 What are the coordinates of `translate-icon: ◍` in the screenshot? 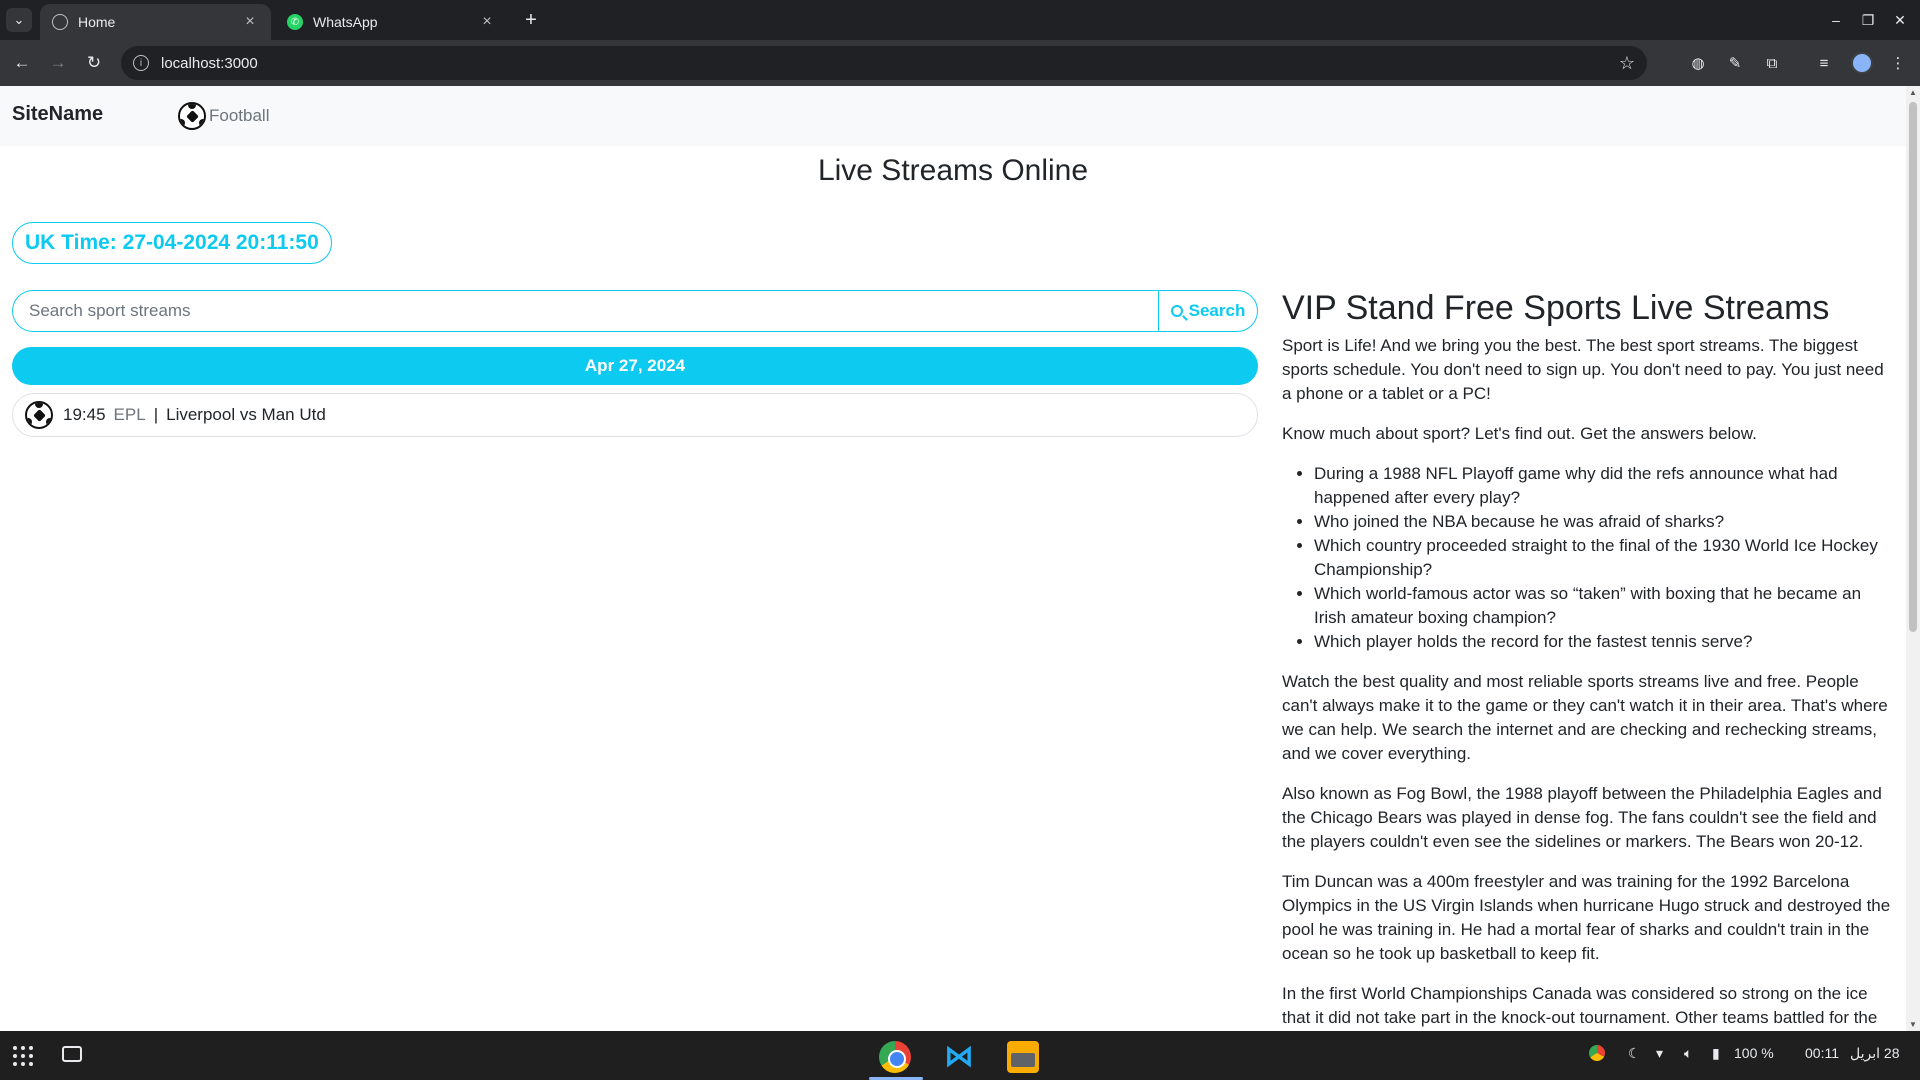 It's located at (1698, 63).